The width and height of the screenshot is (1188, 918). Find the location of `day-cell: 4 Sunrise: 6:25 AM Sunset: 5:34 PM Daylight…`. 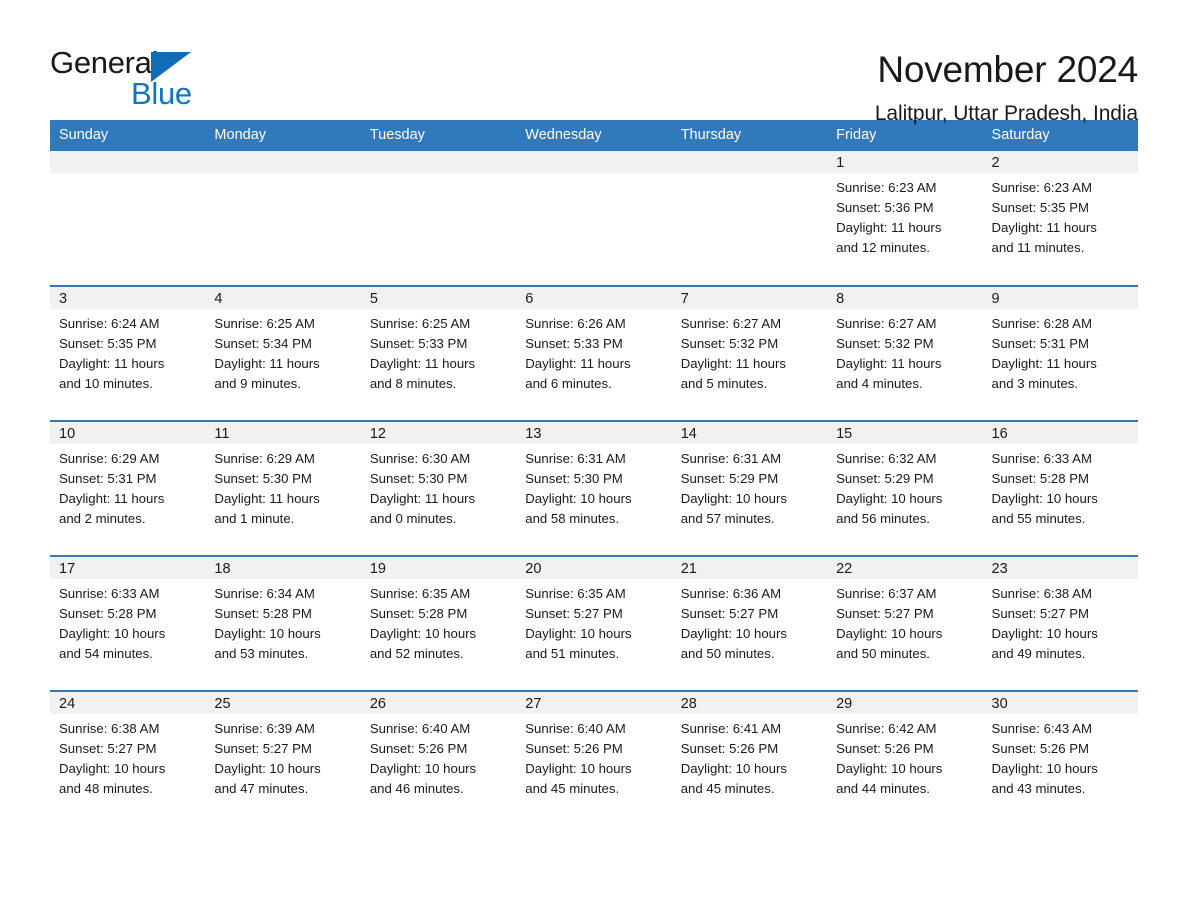

day-cell: 4 Sunrise: 6:25 AM Sunset: 5:34 PM Daylight… is located at coordinates (283, 353).